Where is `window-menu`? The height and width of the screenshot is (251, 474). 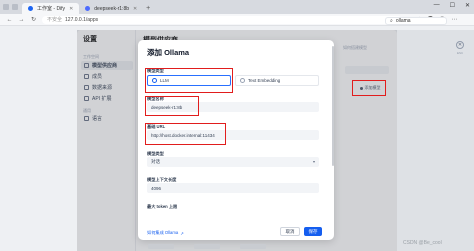
window-menu is located at coordinates (10, 7).